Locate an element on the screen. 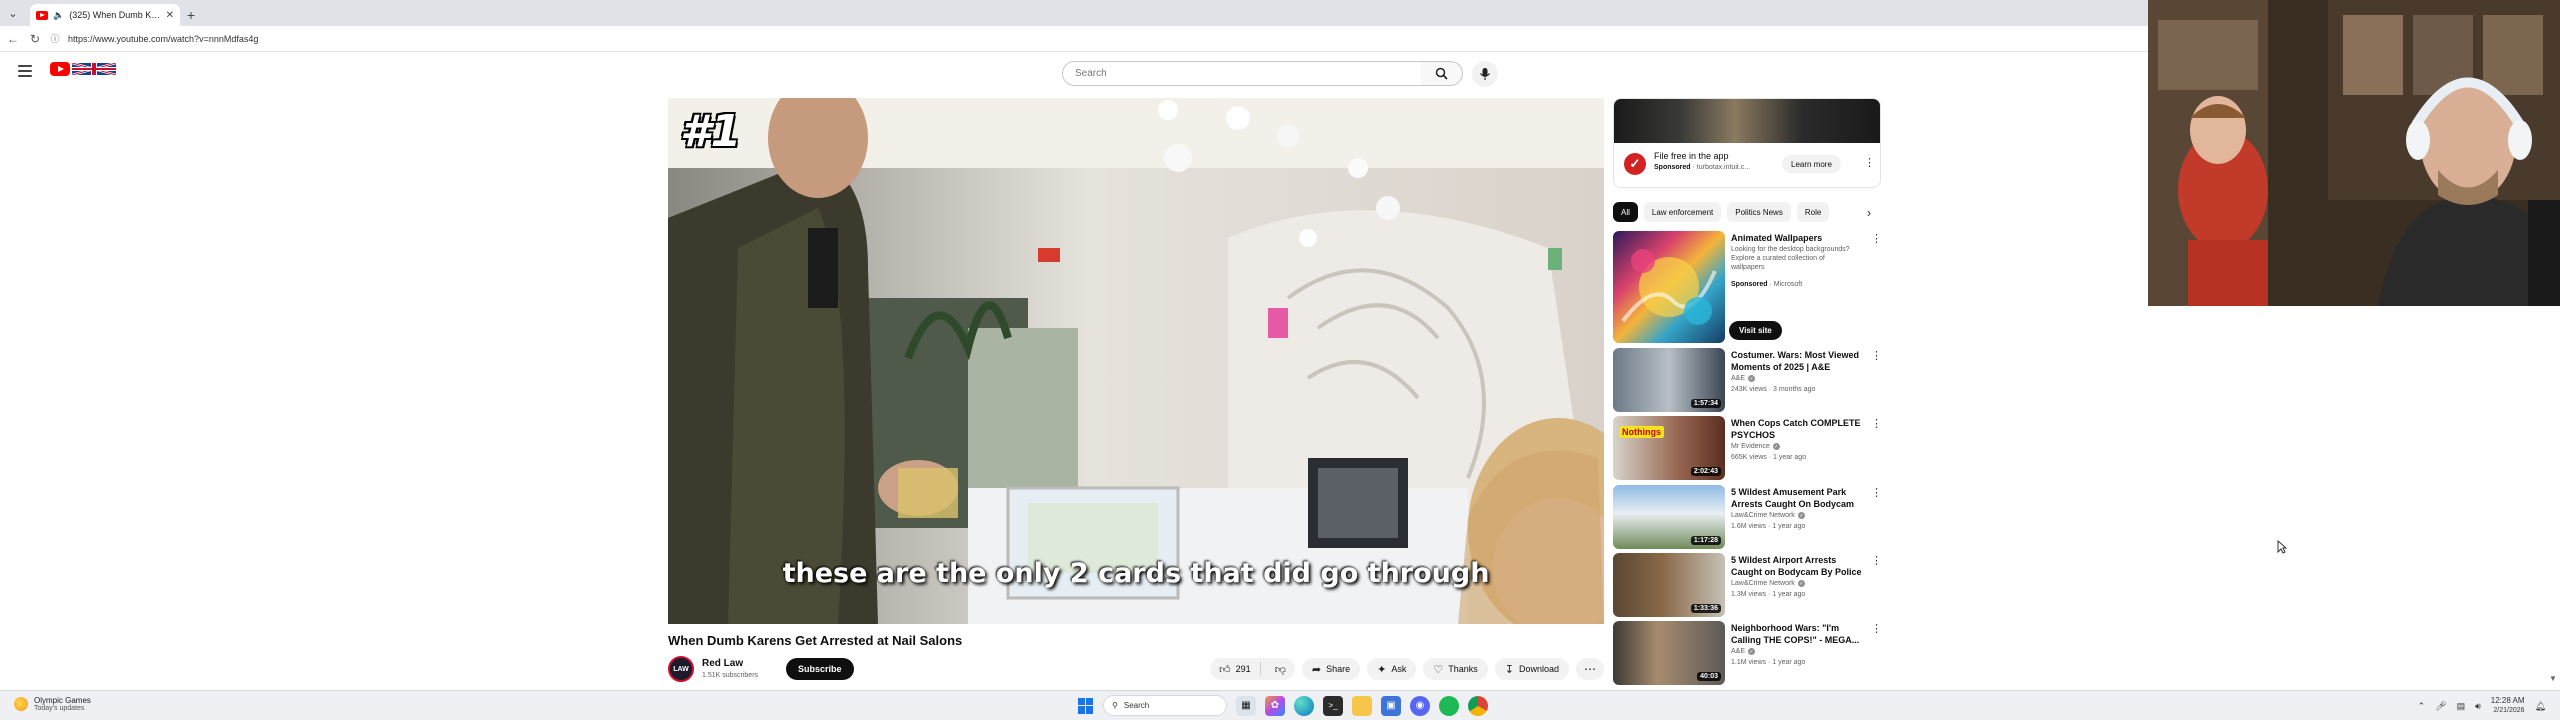  download-button: ↧ Download is located at coordinates (1531, 669).